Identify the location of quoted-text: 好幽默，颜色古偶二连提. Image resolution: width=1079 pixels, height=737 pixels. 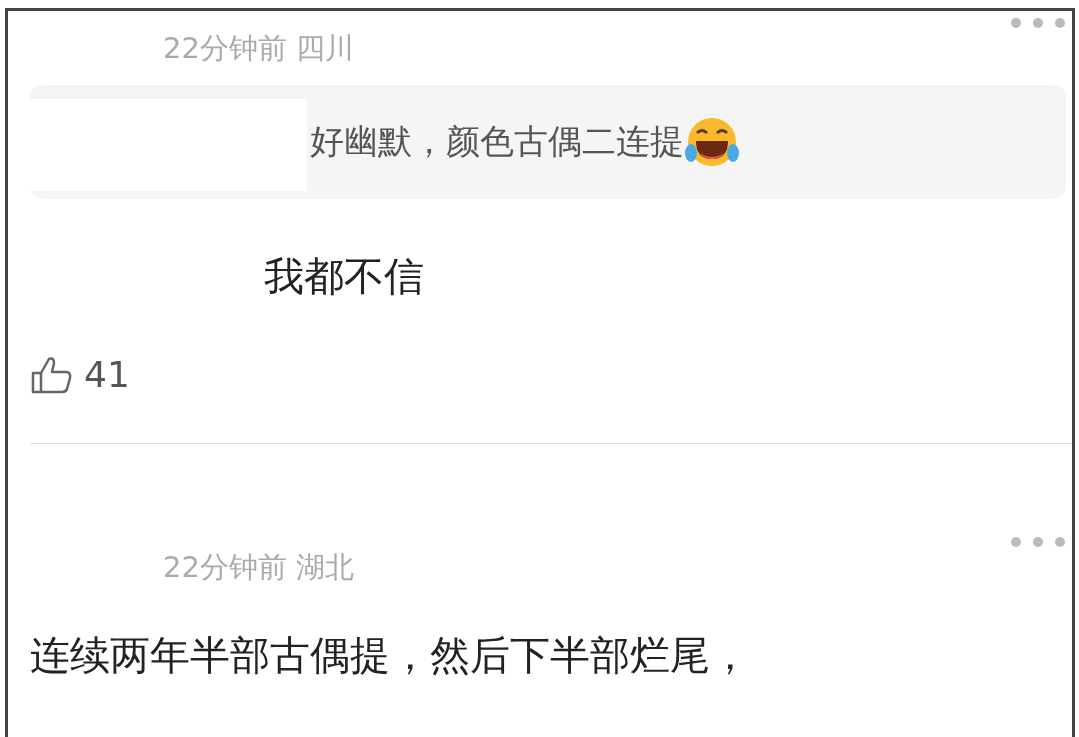
(525, 142).